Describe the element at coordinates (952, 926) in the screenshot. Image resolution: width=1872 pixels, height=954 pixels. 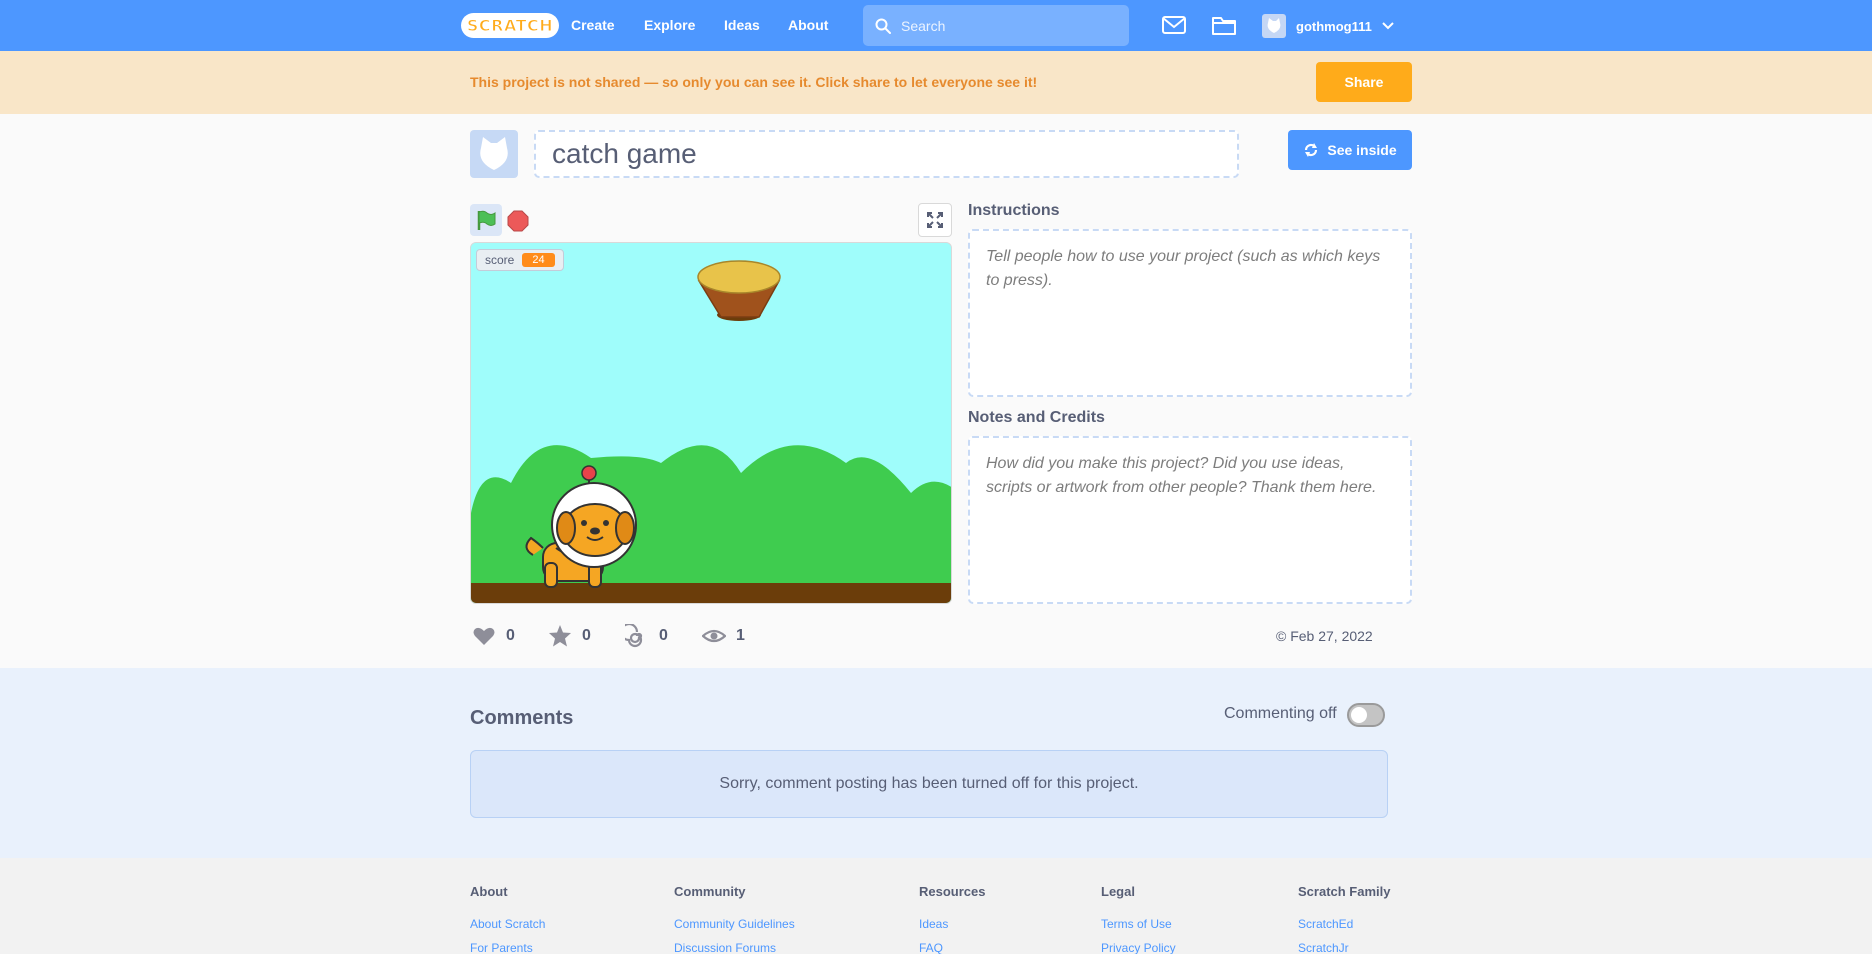
I see `footer-link: Ideas` at that location.